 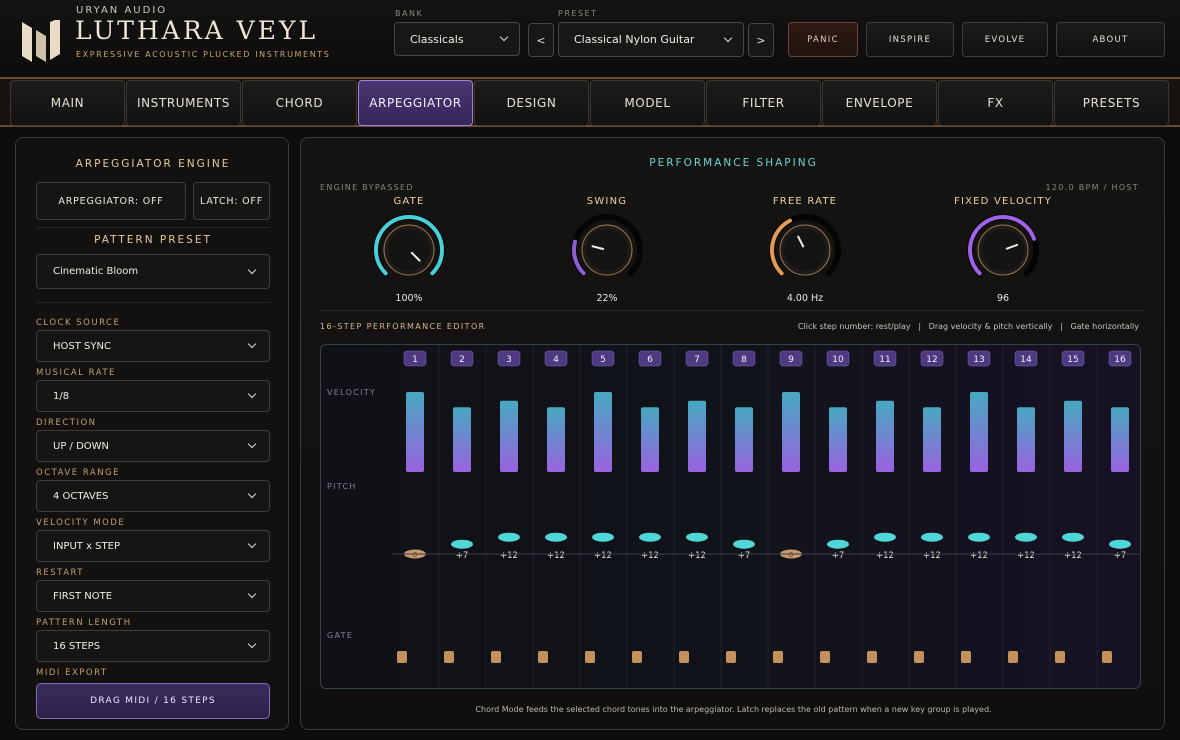 What do you see at coordinates (153, 596) in the screenshot?
I see `restart-select: FIRST NOTE` at bounding box center [153, 596].